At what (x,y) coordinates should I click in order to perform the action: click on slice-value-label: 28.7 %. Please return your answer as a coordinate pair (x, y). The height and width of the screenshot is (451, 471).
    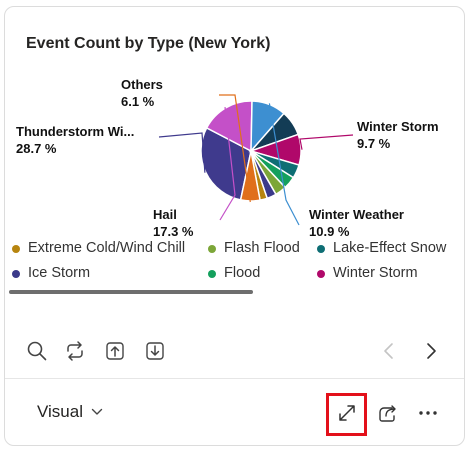
    Looking at the image, I should click on (36, 148).